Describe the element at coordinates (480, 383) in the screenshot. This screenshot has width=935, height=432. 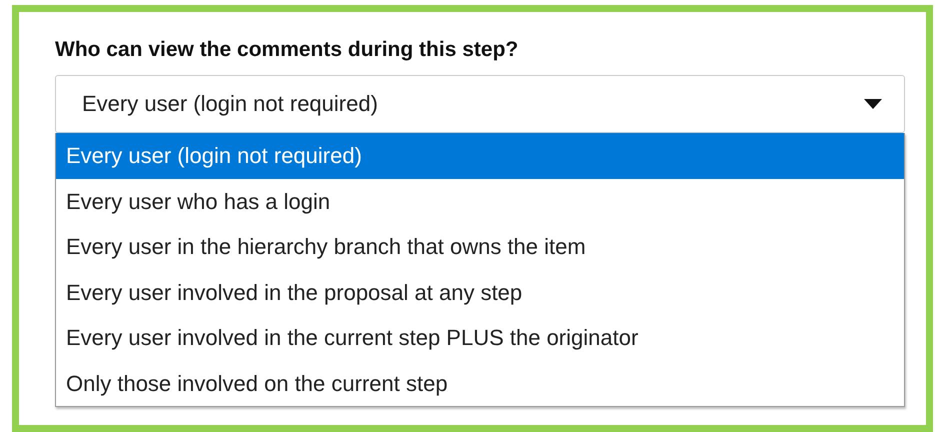
I see `dropdown-option: Only those involved on the current step` at that location.